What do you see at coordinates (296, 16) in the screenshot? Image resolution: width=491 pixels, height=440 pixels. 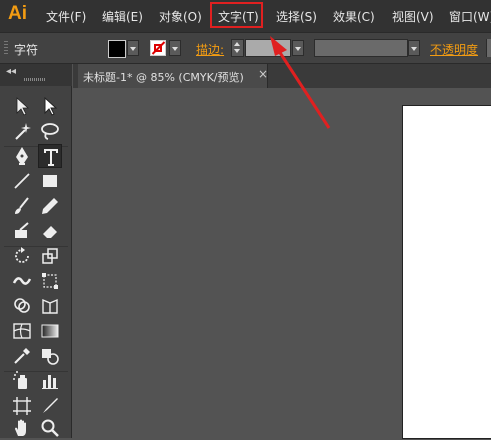 I see `menu-select: 选择(S)` at bounding box center [296, 16].